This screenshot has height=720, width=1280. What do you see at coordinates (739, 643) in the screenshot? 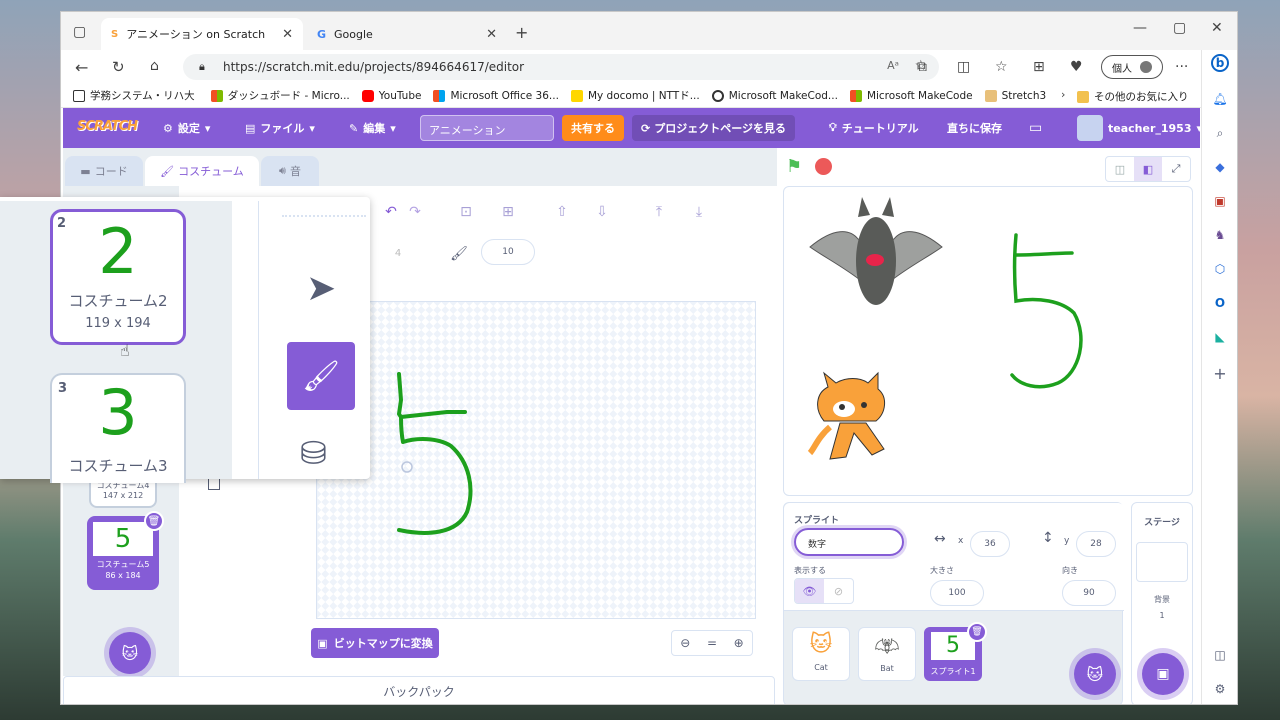
I see `zoom-in-icon: ⊕` at bounding box center [739, 643].